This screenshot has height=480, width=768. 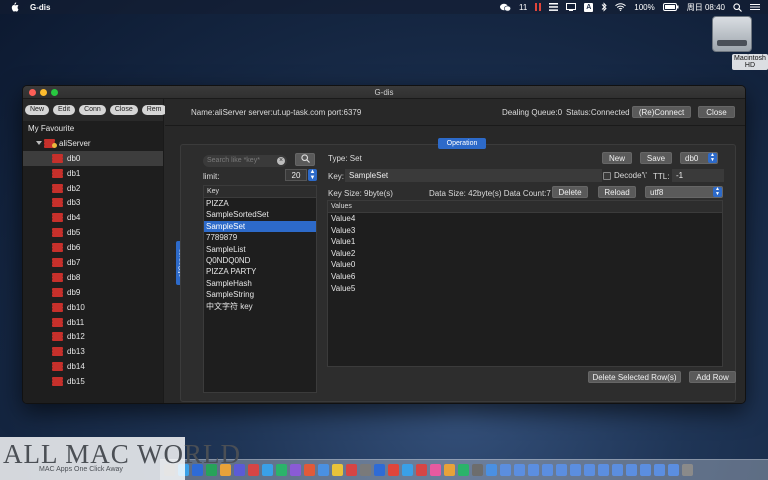 I want to click on minimize-window-button, so click(x=43, y=92).